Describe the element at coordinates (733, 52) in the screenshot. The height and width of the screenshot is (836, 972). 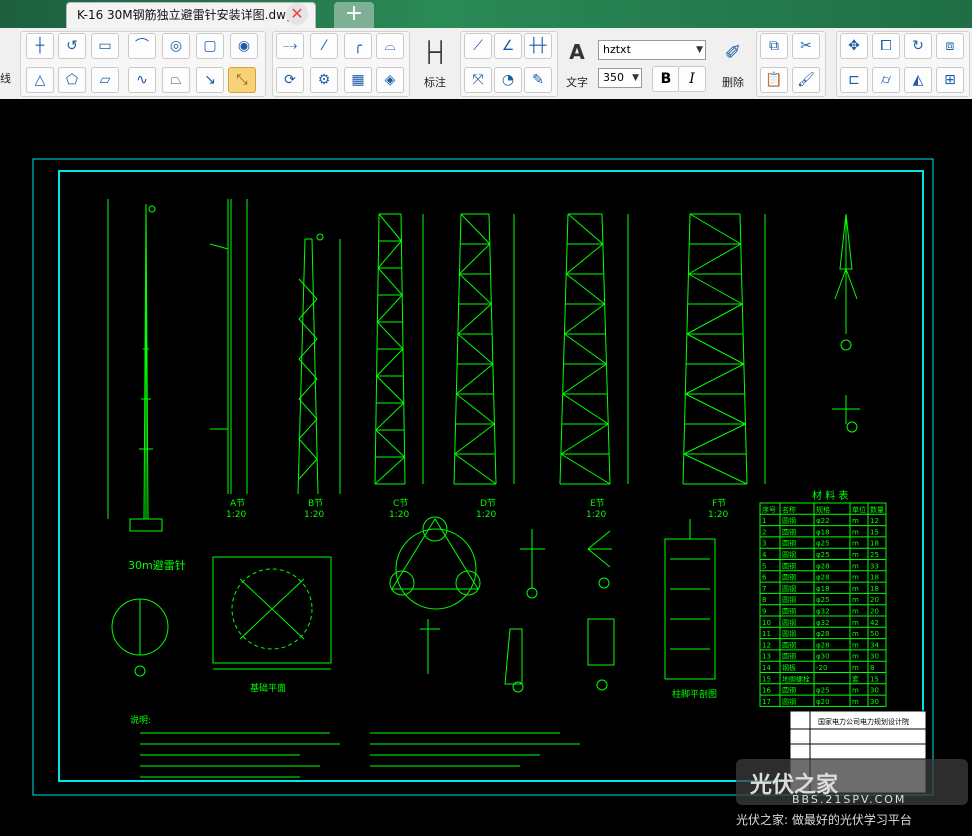
I see `eraser-icon: ✐` at that location.